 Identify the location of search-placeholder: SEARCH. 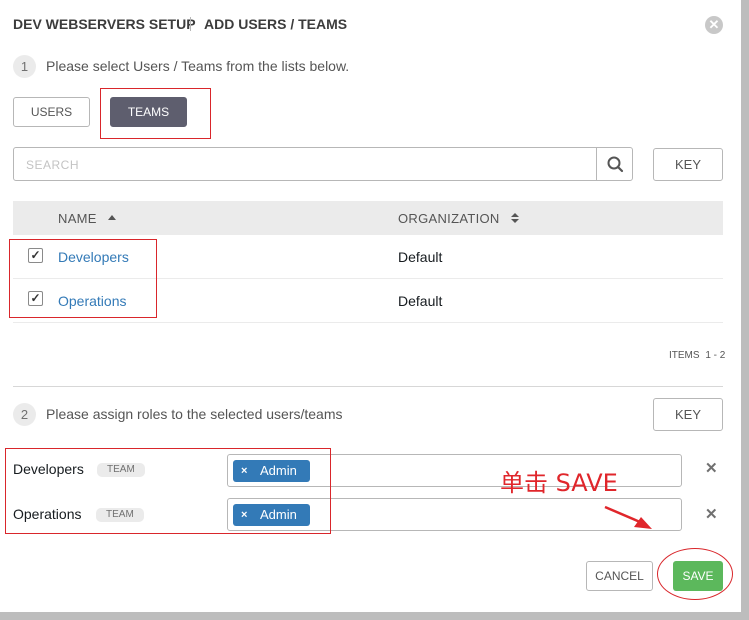
(53, 165).